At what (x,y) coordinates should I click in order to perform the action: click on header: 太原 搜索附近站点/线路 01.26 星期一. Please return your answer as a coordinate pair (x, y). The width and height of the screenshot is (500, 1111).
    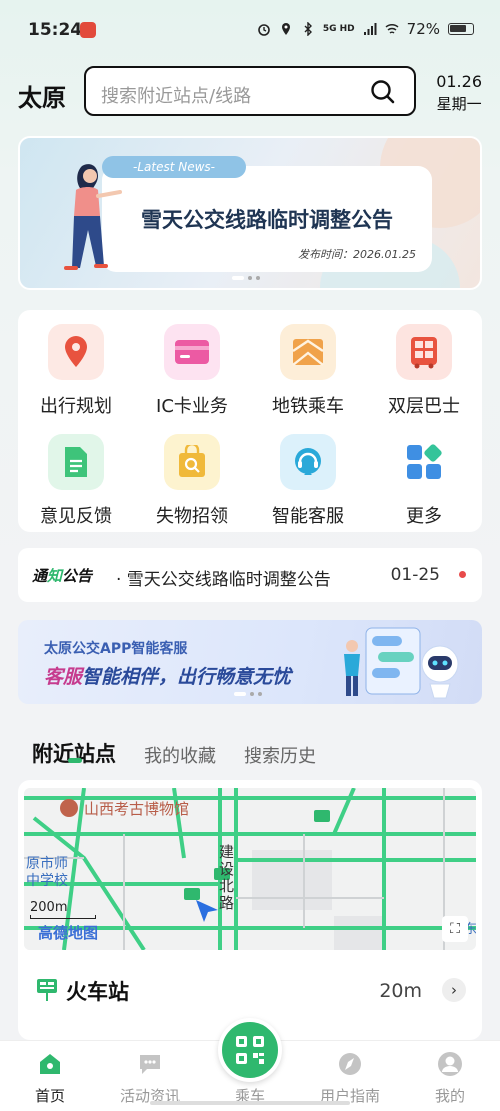
    Looking at the image, I should click on (250, 92).